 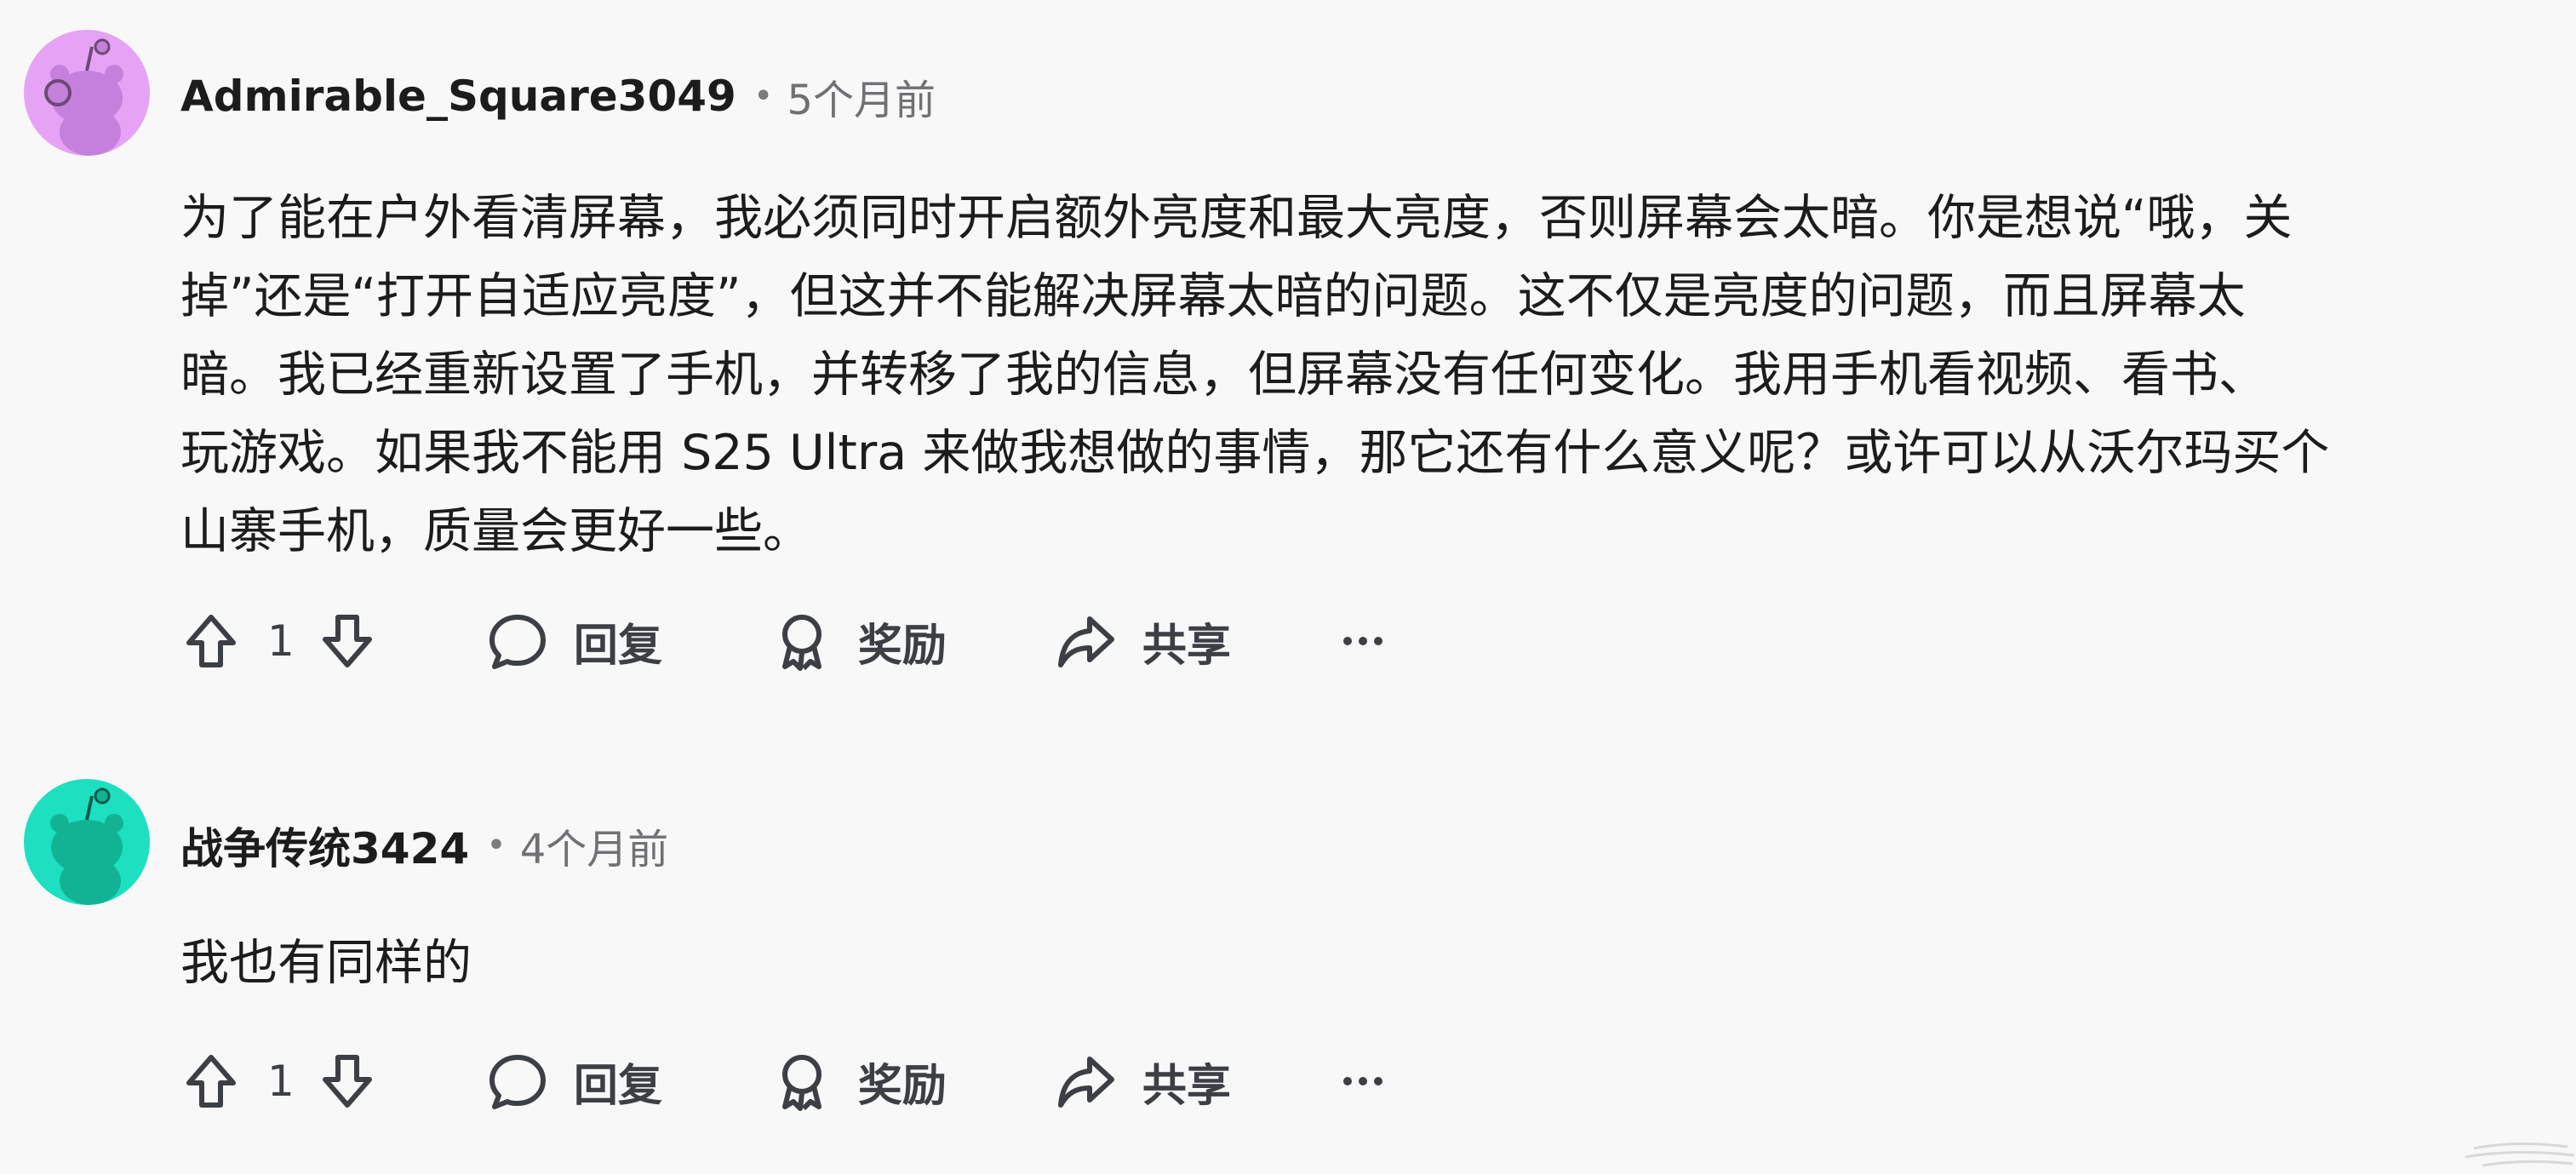 What do you see at coordinates (1368, 963) in the screenshot?
I see `comment-body: 我也有同样的` at bounding box center [1368, 963].